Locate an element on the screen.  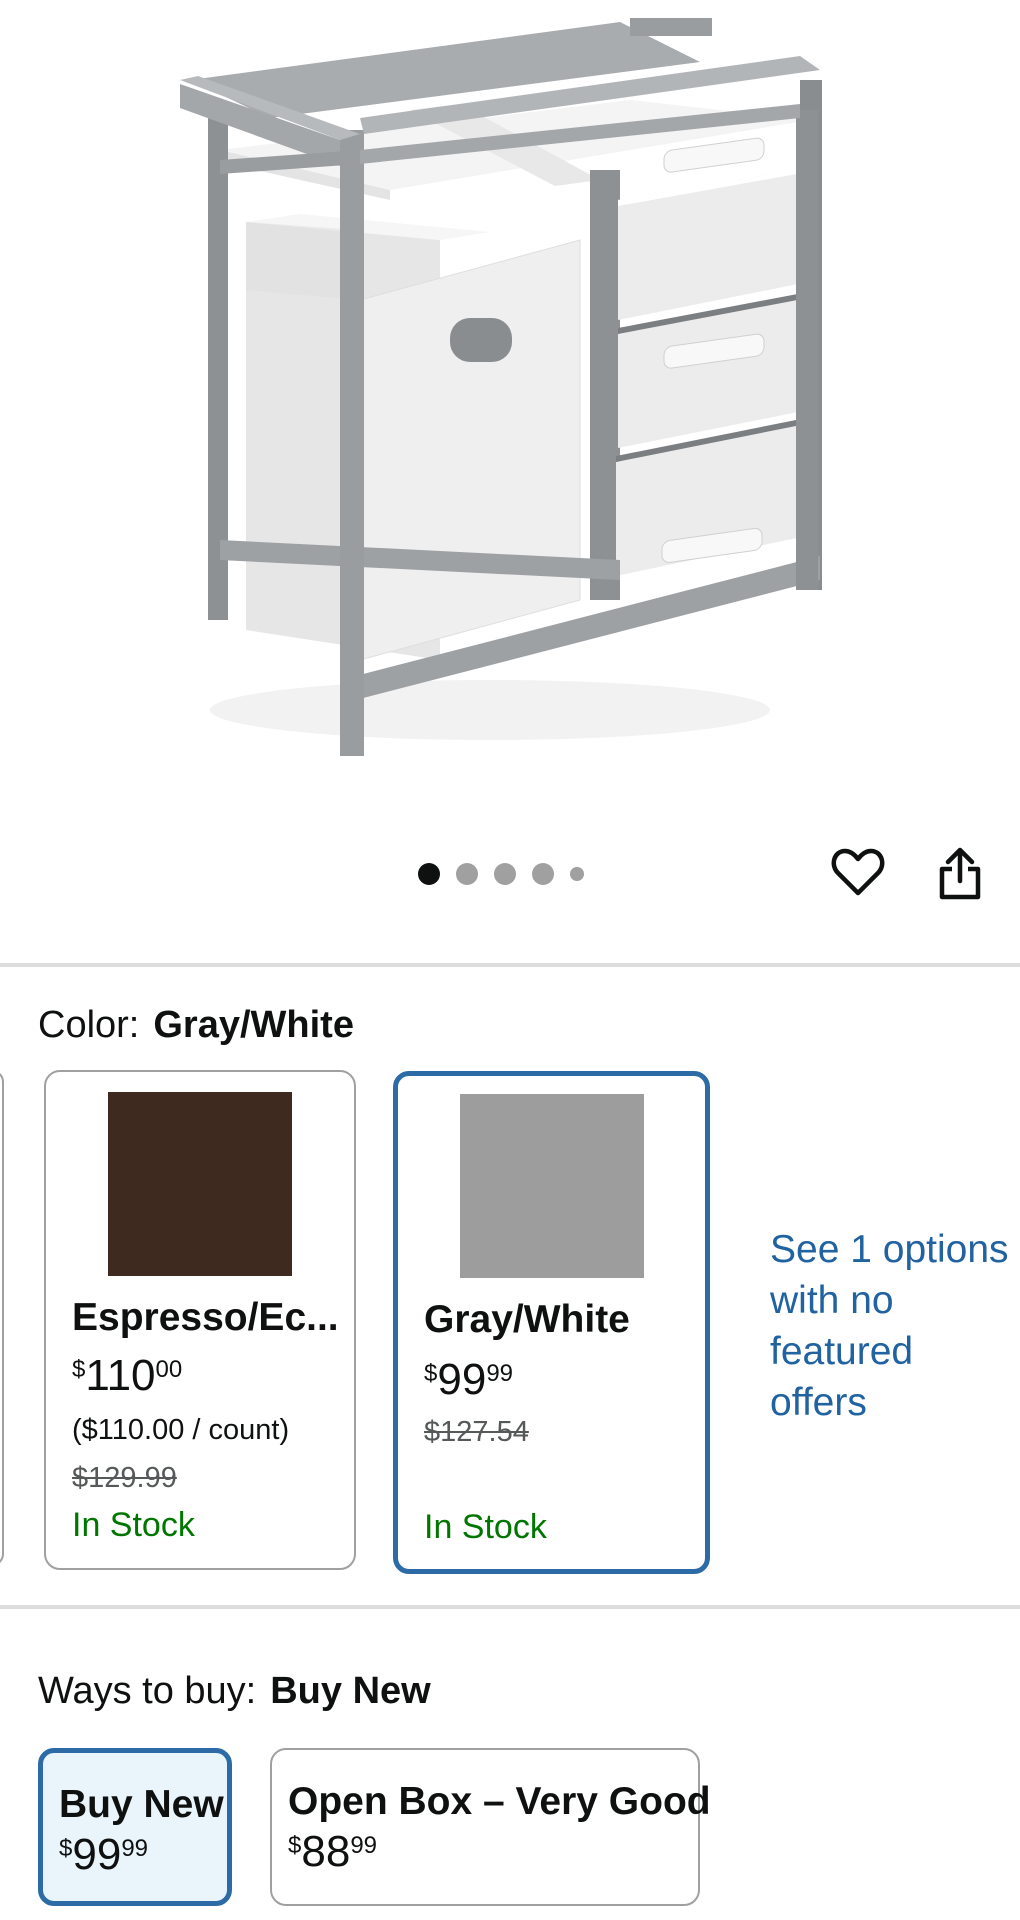
ways-to-buy-label: Ways to buy: is located at coordinates (147, 1691).